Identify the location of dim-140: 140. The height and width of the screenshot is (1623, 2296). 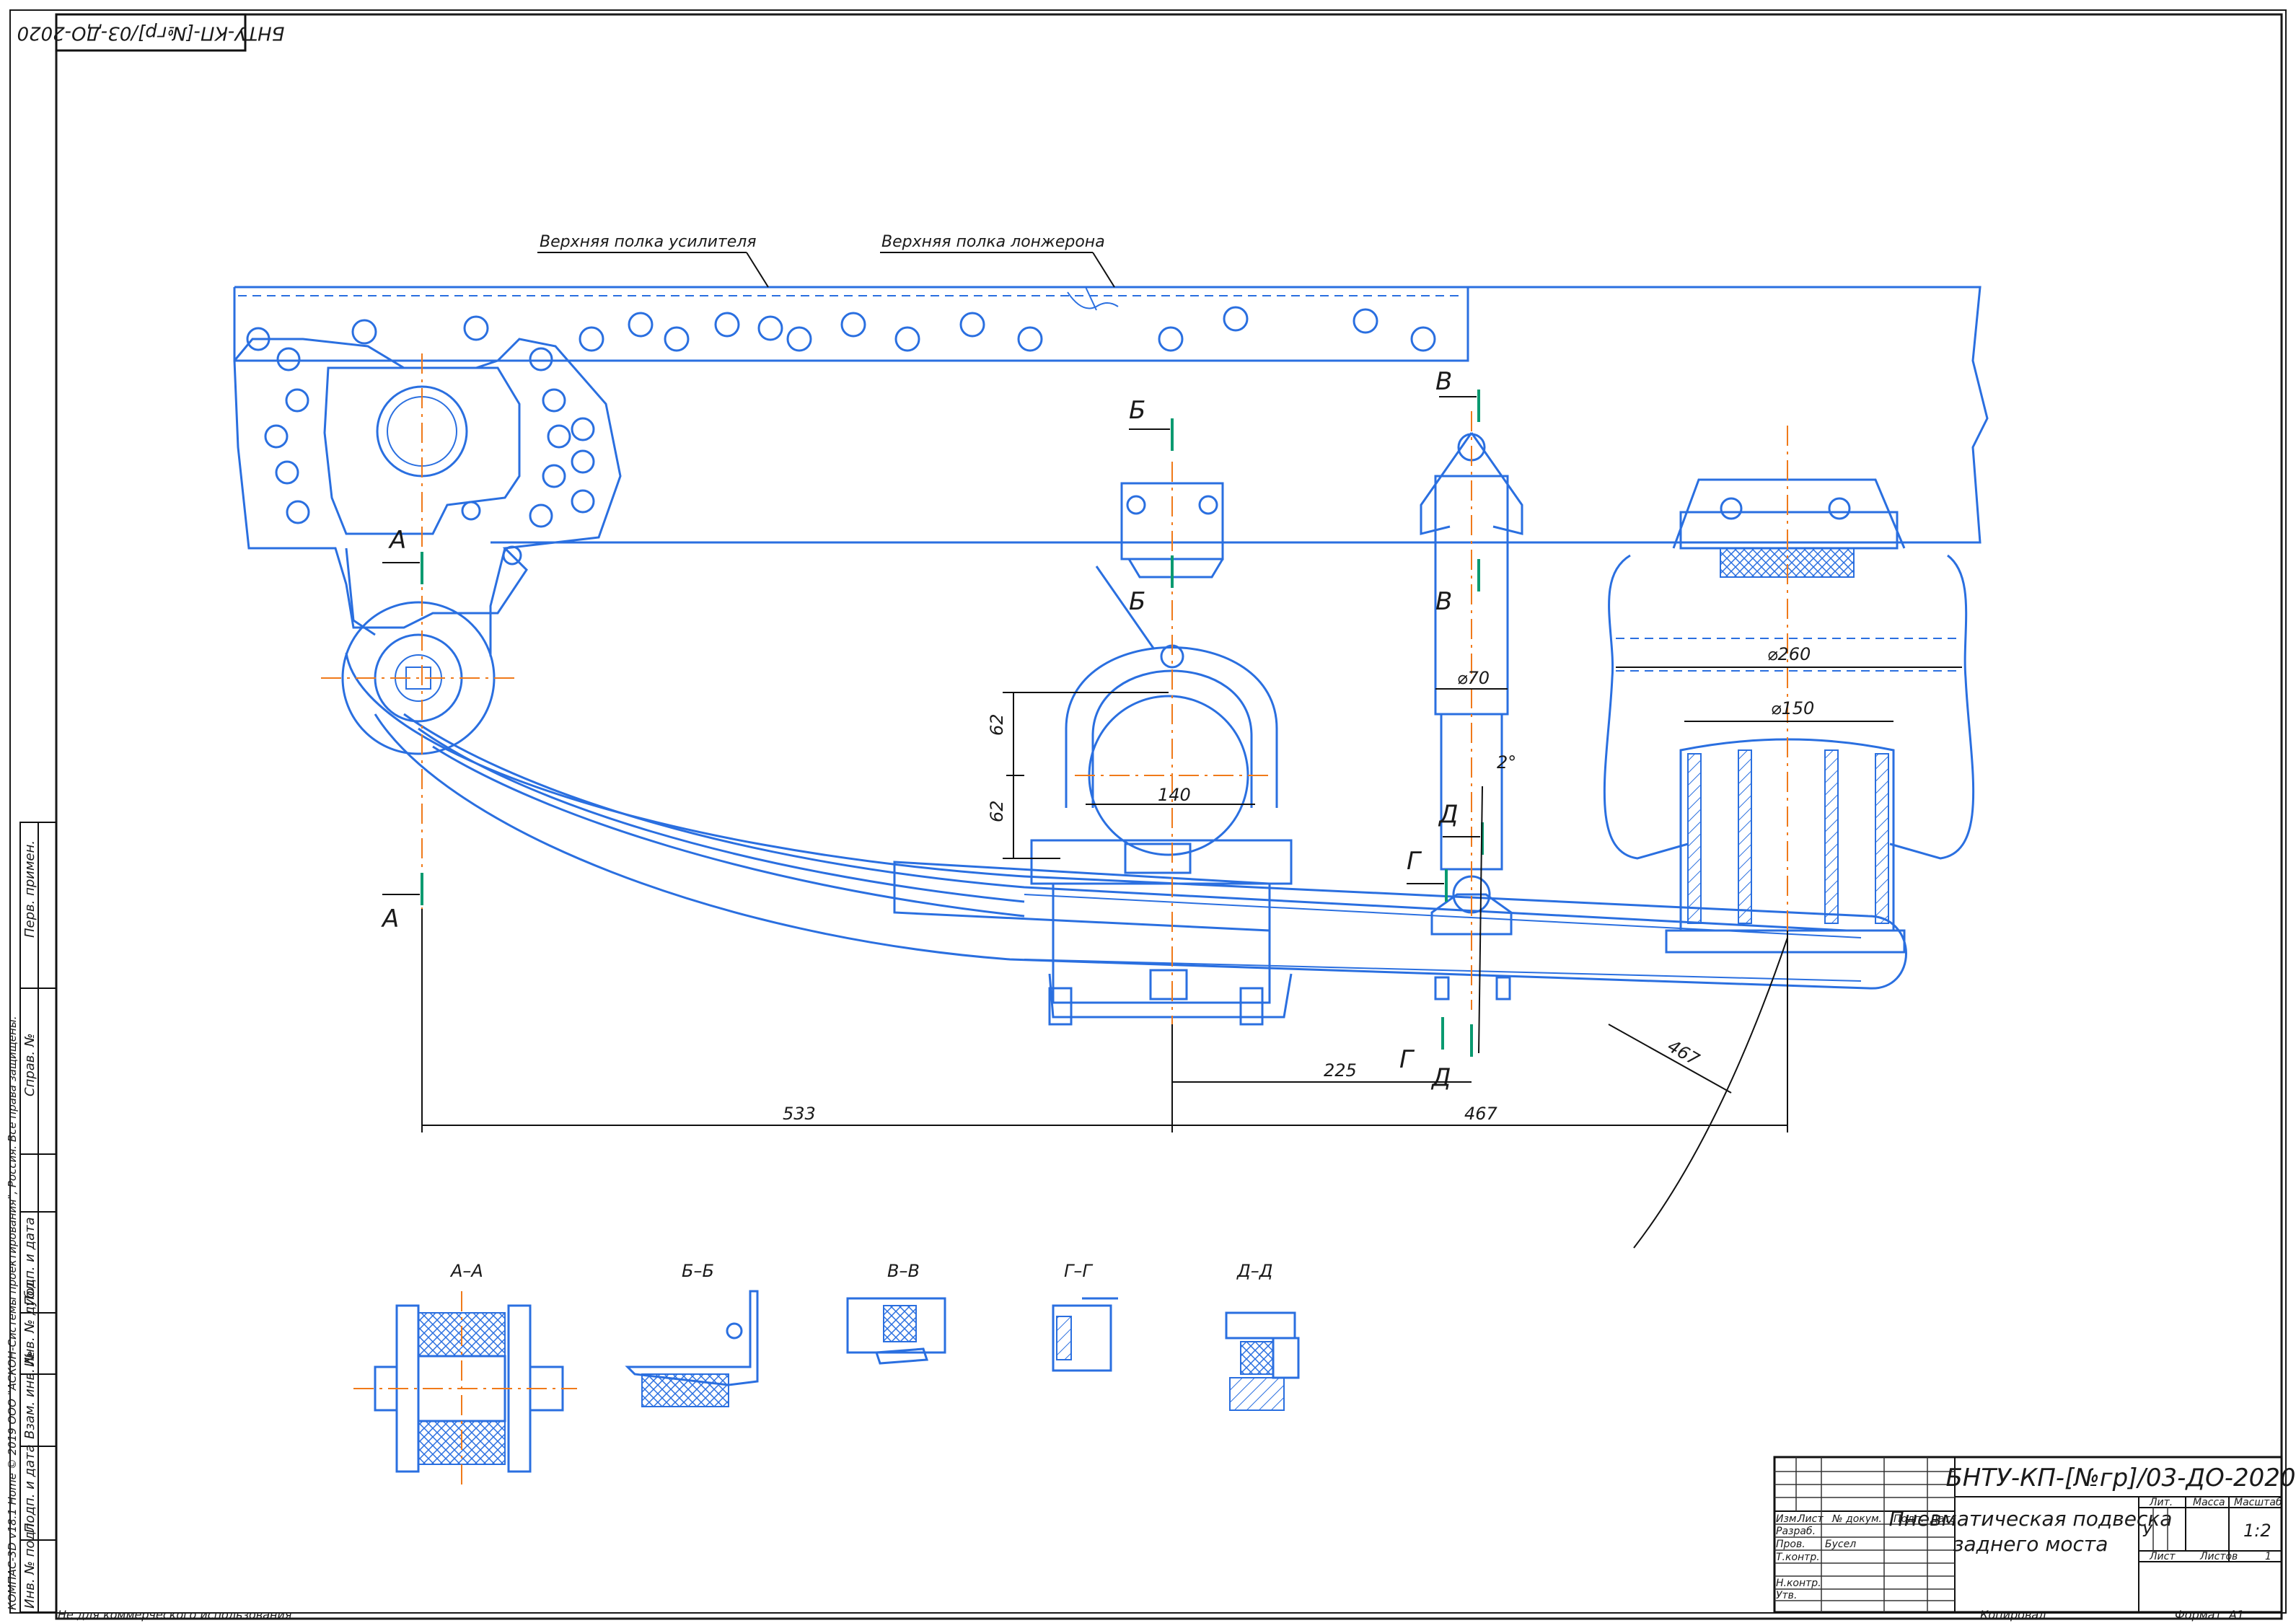
(1174, 795).